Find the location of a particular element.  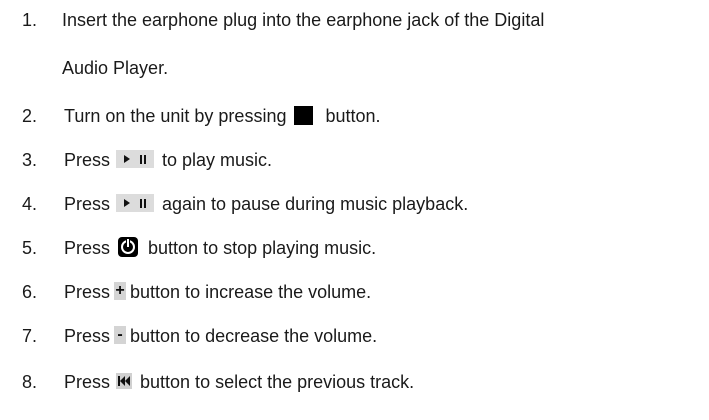

item-text: Turn on the unit by pressing is located at coordinates (175, 116).